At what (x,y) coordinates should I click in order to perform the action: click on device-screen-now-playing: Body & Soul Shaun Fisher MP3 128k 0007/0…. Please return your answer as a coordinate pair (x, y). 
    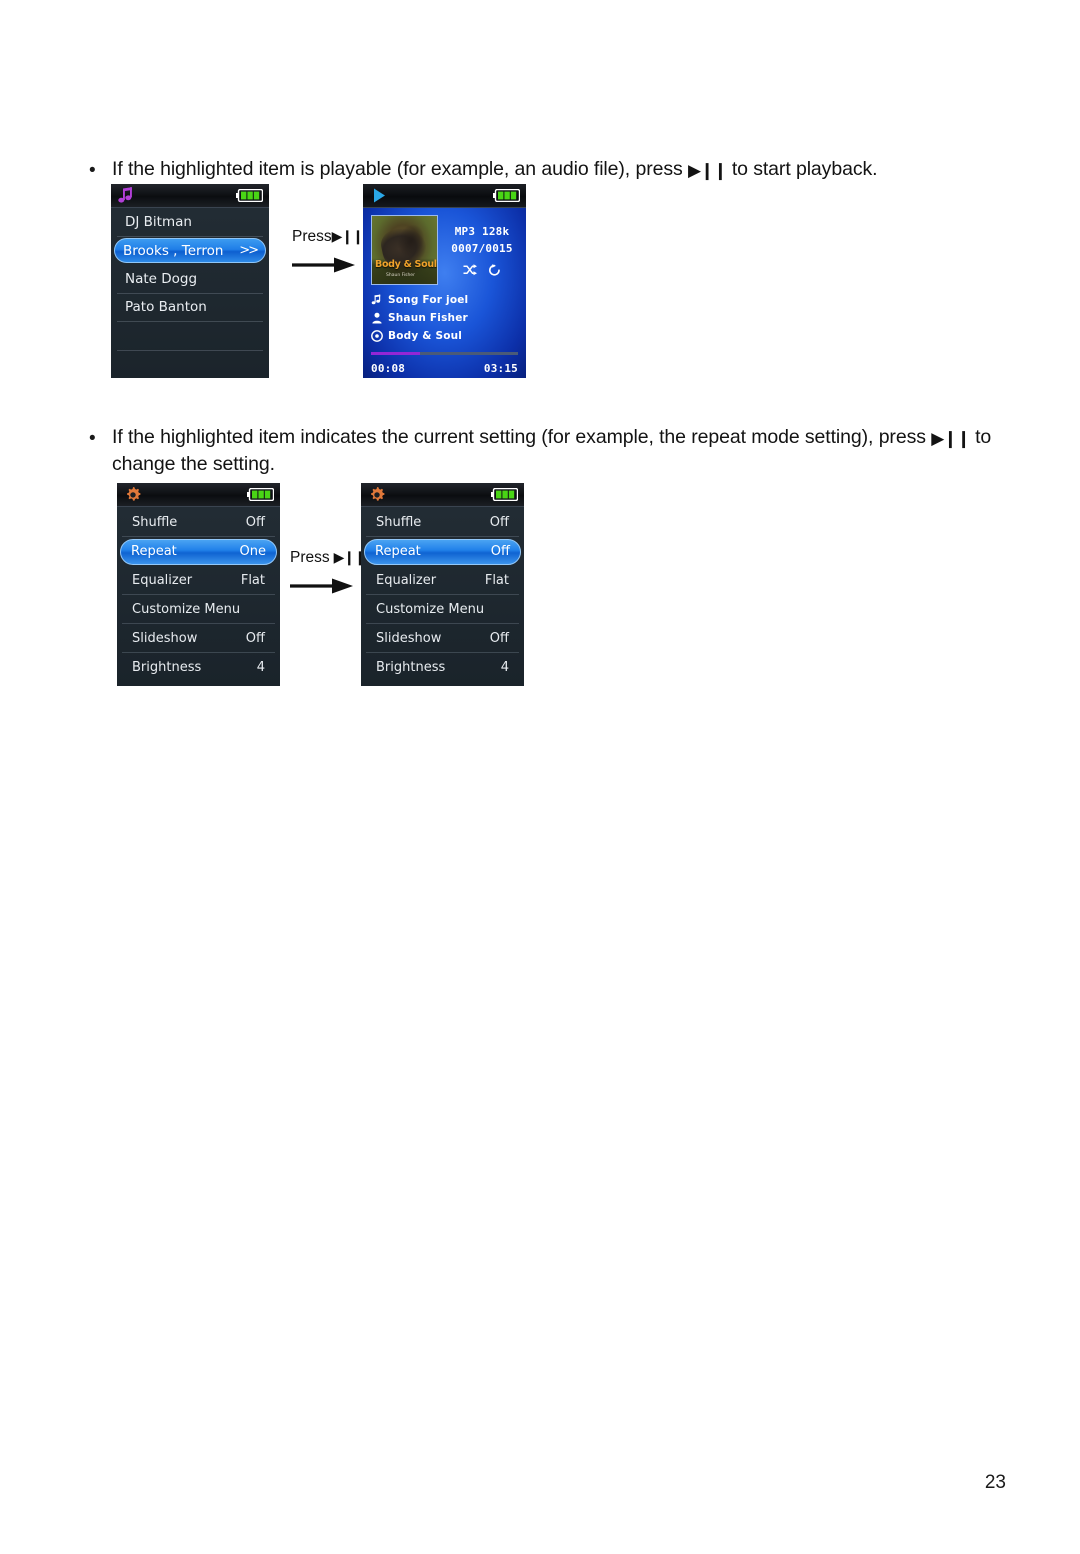
    Looking at the image, I should click on (444, 281).